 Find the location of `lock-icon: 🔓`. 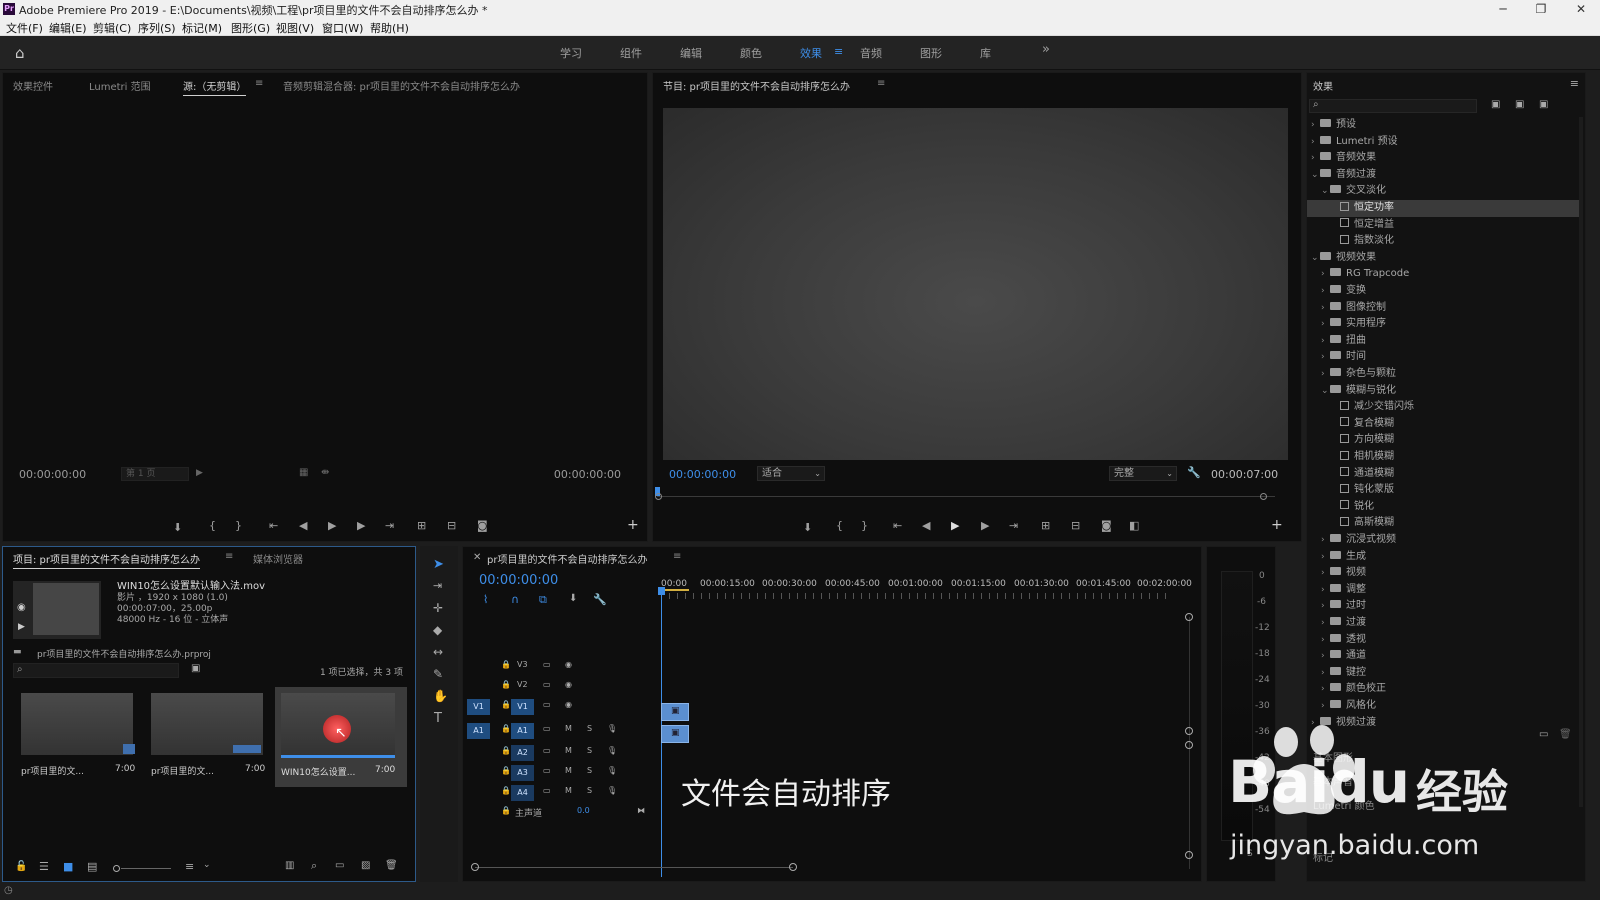

lock-icon: 🔓 is located at coordinates (21, 866).